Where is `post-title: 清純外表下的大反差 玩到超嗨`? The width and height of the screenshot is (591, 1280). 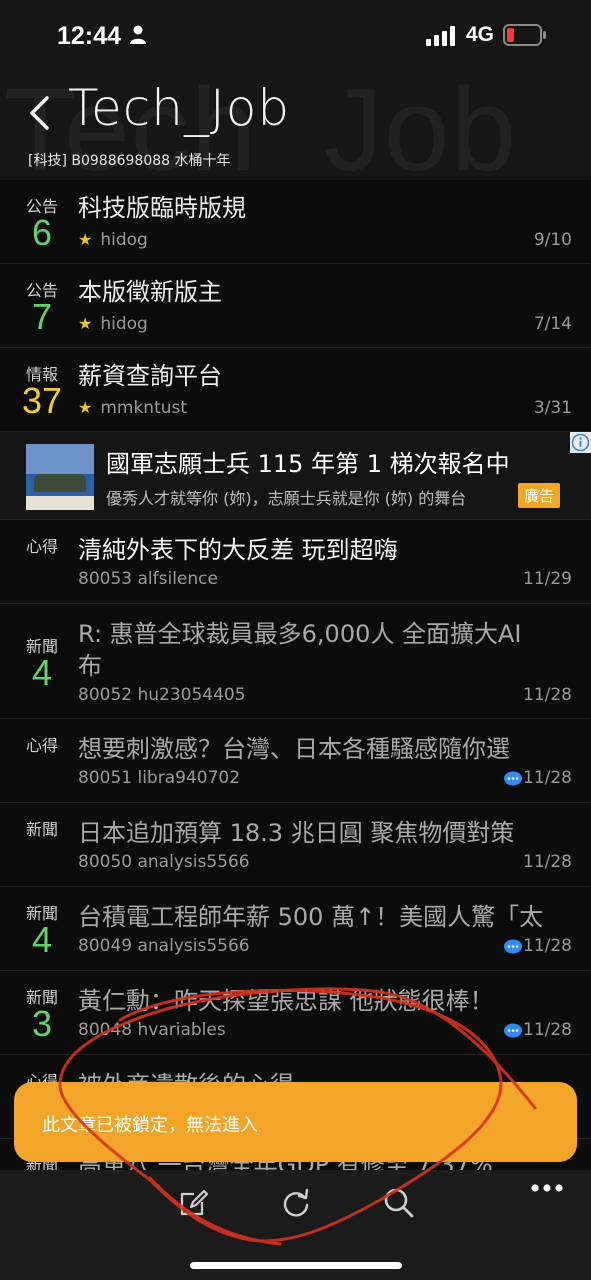
post-title: 清純外表下的大反差 玩到超嗨 is located at coordinates (238, 550).